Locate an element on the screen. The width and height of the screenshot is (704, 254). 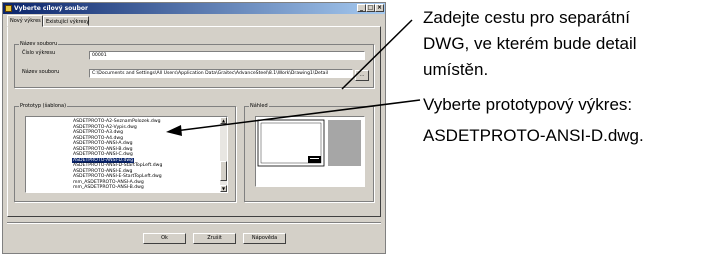
prototype-note-line-2: ASDETPROTO-ANSI-D.dwg. is located at coordinates (533, 135).